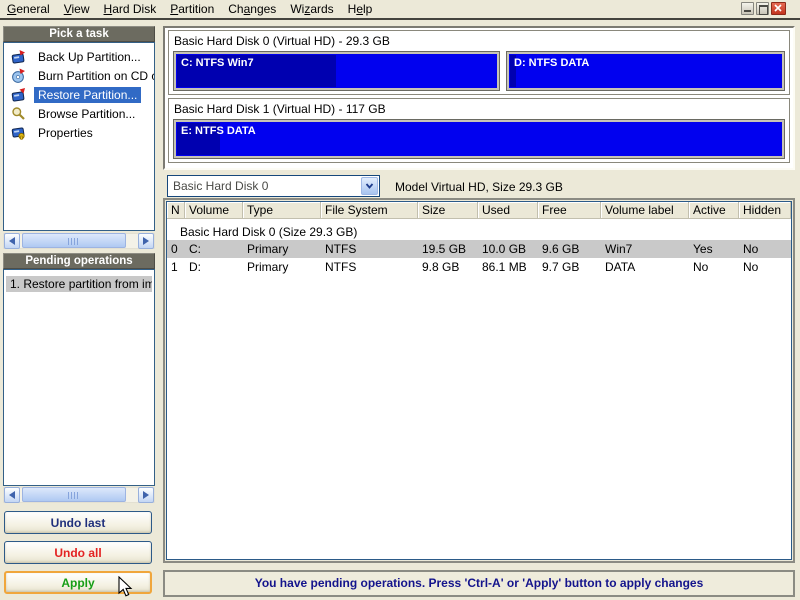  Describe the element at coordinates (18, 95) in the screenshot. I see `restore-disk-icon` at that location.